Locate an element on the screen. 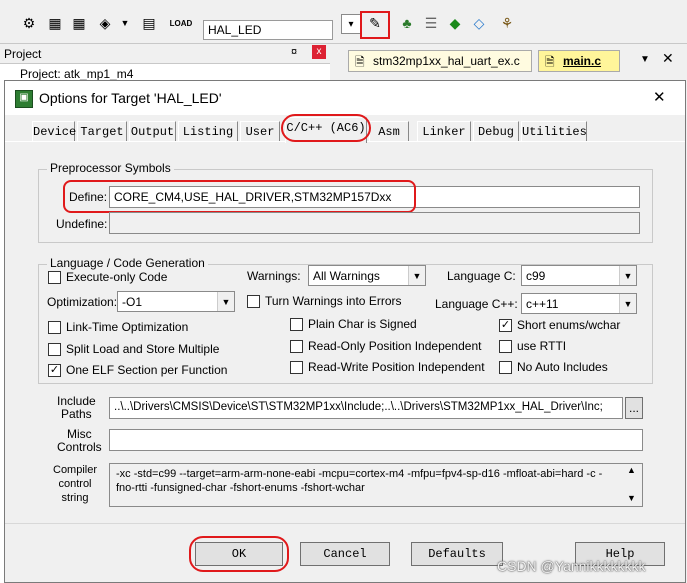 The image size is (687, 583). options-for-target-icon: ⚙ is located at coordinates (29, 23).